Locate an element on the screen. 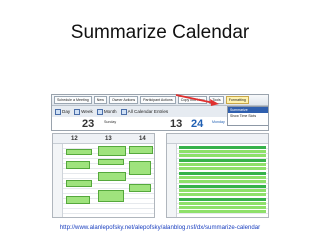 This screenshot has width=320, height=240. red-arrow is located at coordinates (197, 100).